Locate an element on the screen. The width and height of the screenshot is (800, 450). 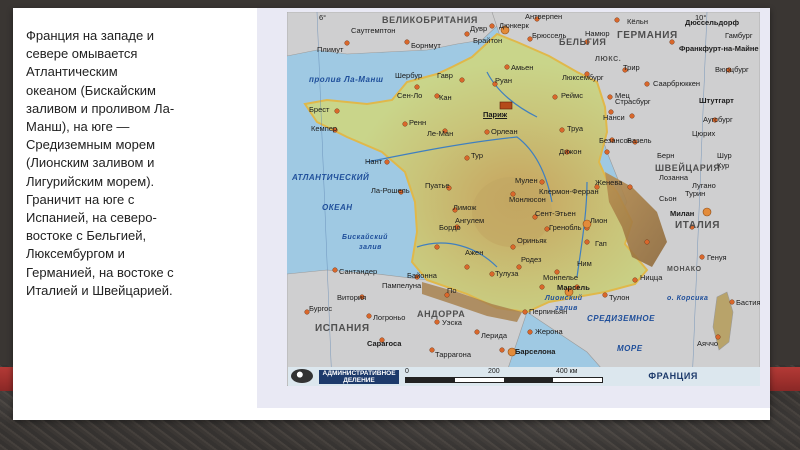
city-label: Сент-Этьен is located at coordinates (555, 213).